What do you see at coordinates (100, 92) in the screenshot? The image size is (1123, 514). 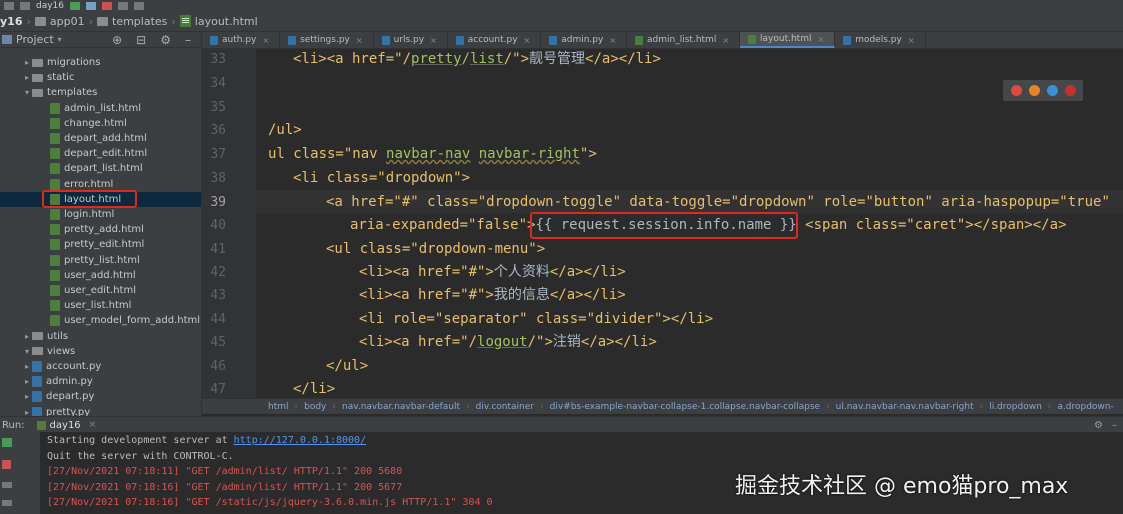 I see `tree-folder: ▾ templates` at bounding box center [100, 92].